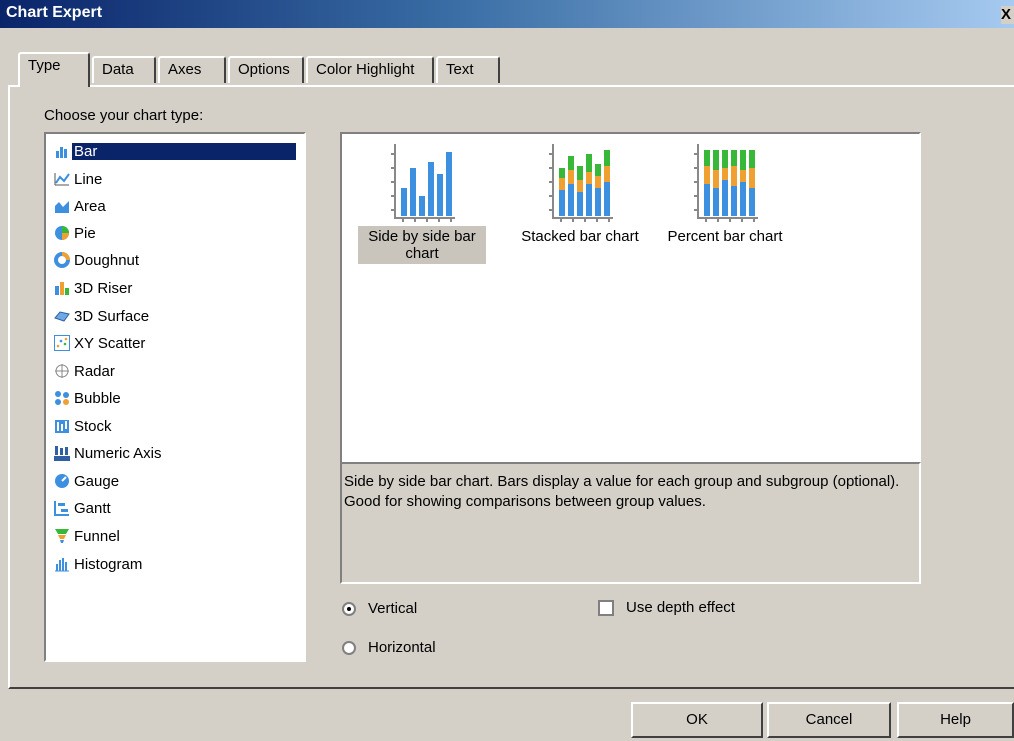 The width and height of the screenshot is (1014, 741). I want to click on tab-axes: Axes, so click(192, 69).